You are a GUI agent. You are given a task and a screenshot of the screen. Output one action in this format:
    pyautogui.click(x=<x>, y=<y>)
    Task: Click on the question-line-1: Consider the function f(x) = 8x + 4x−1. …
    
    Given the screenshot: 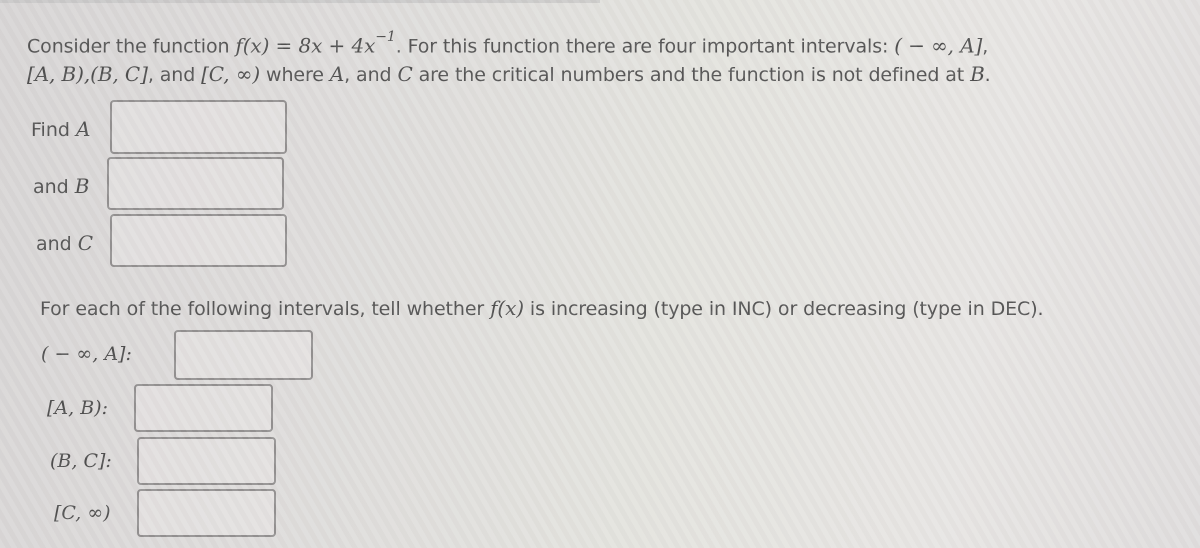 What is the action you would take?
    pyautogui.click(x=508, y=43)
    